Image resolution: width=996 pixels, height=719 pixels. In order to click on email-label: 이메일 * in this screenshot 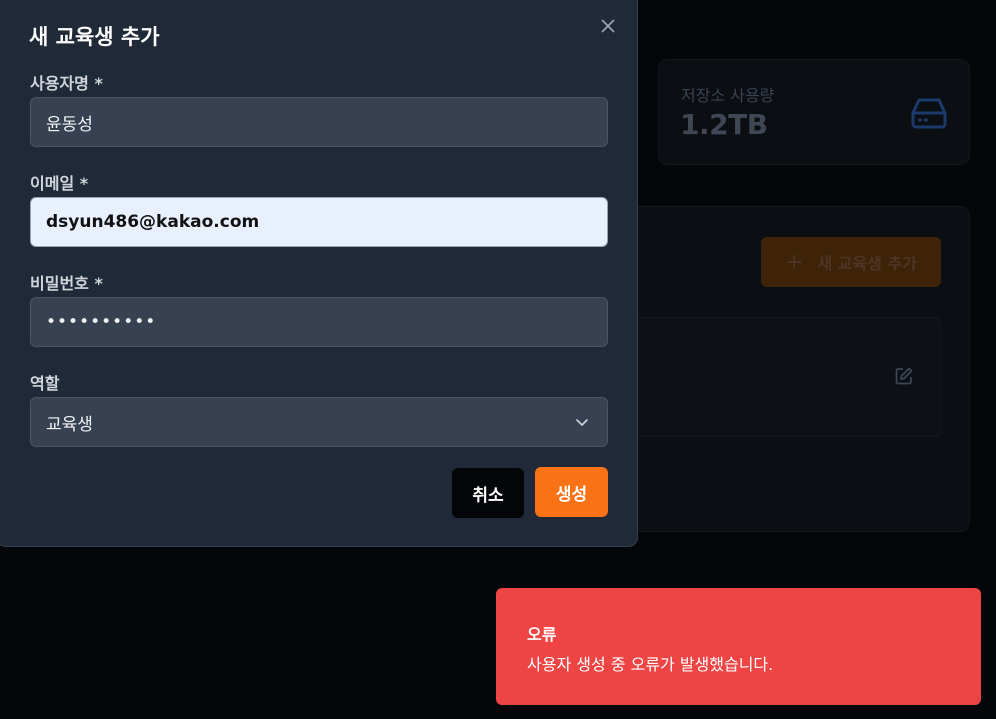, I will do `click(59, 183)`.